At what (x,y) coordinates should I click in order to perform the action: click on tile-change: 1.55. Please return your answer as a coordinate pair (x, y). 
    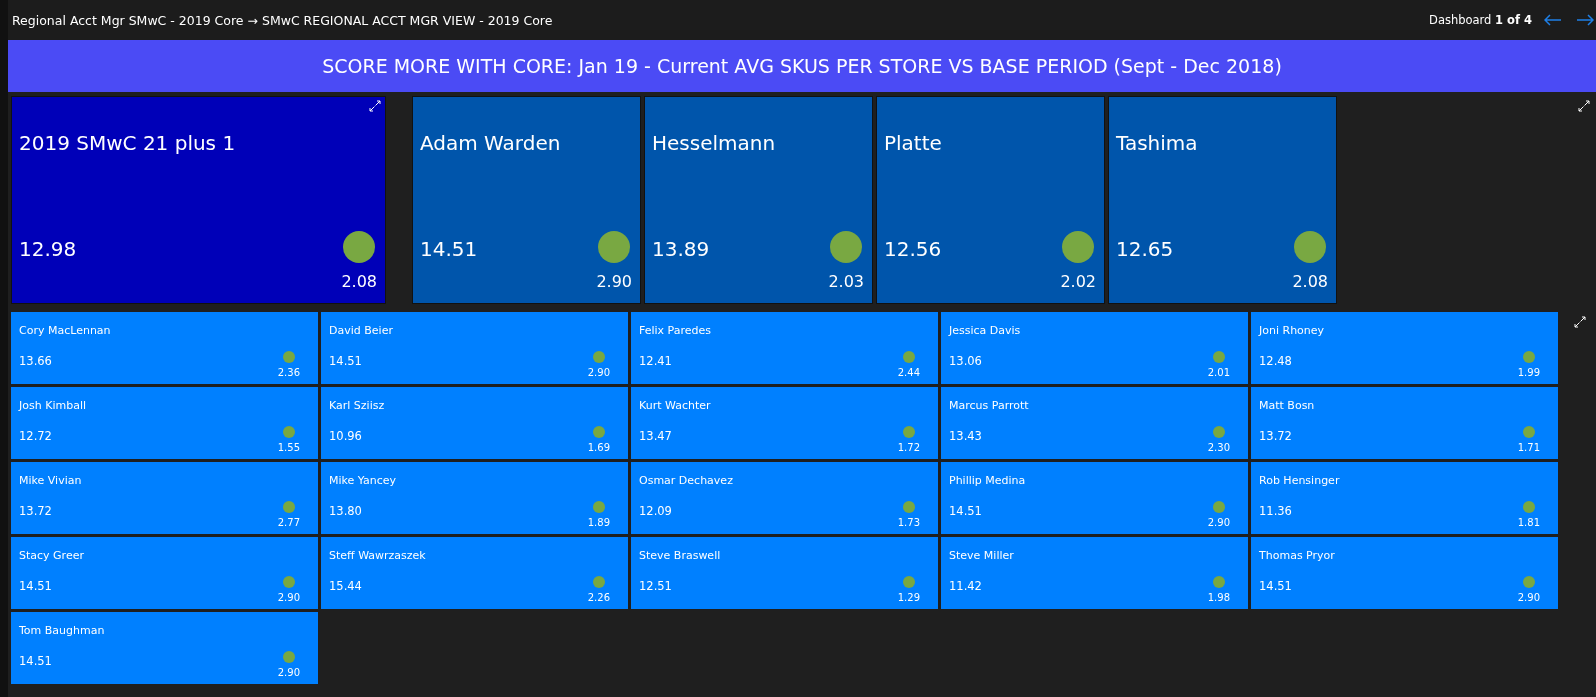
    Looking at the image, I should click on (288, 447).